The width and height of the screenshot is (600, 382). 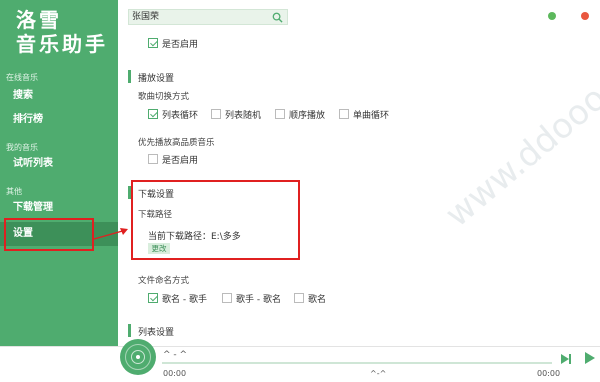 I want to click on disc-icon, so click(x=138, y=357).